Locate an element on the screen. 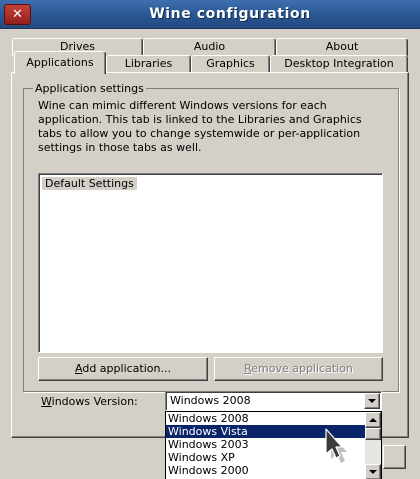  dialog-button-hidden is located at coordinates (394, 457).